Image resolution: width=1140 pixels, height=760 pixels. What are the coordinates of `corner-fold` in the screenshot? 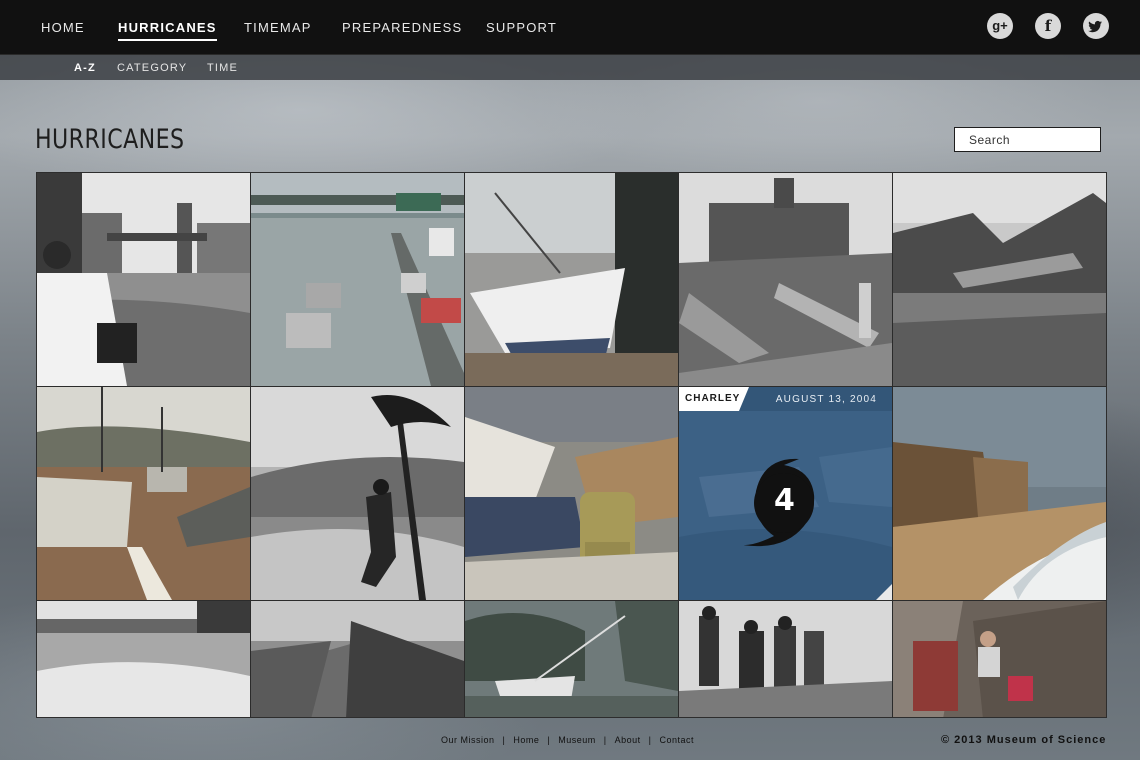 It's located at (884, 592).